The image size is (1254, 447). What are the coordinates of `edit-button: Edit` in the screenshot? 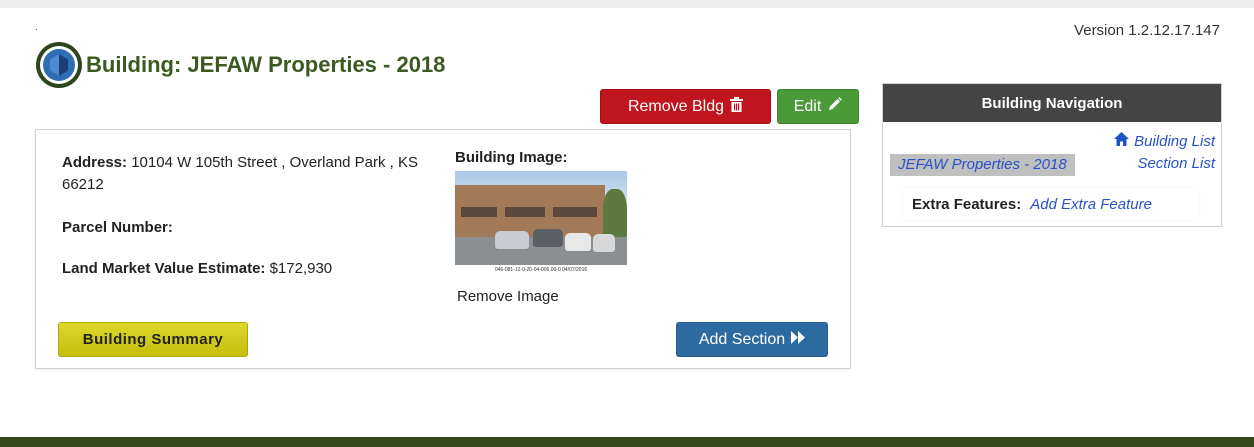 It's located at (818, 106).